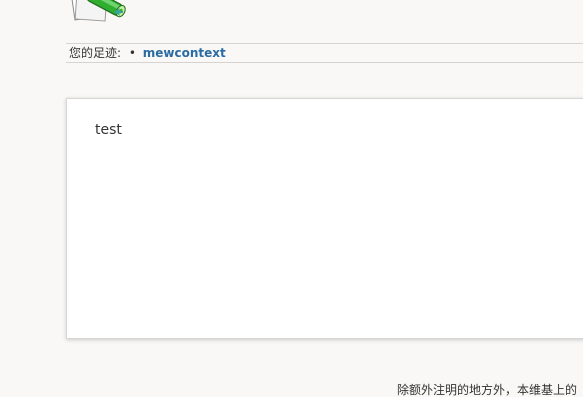 The image size is (583, 397). What do you see at coordinates (184, 53) in the screenshot?
I see `breadcrumb-link-mewcontext: mewcontext` at bounding box center [184, 53].